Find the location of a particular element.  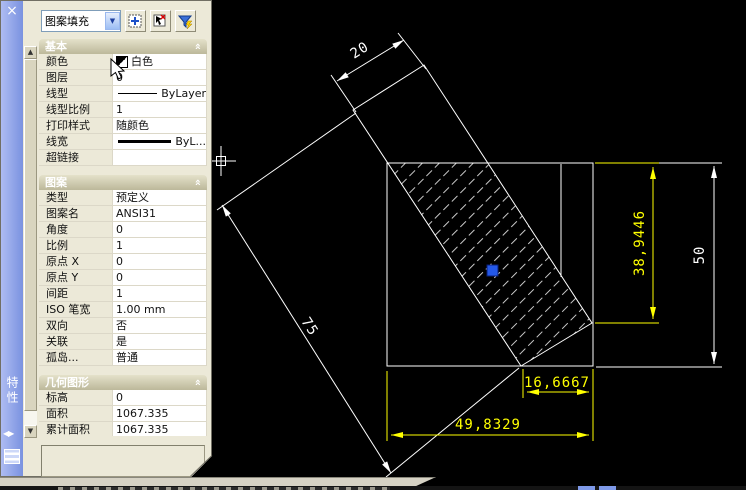

property-row: 关联是 is located at coordinates (123, 342).